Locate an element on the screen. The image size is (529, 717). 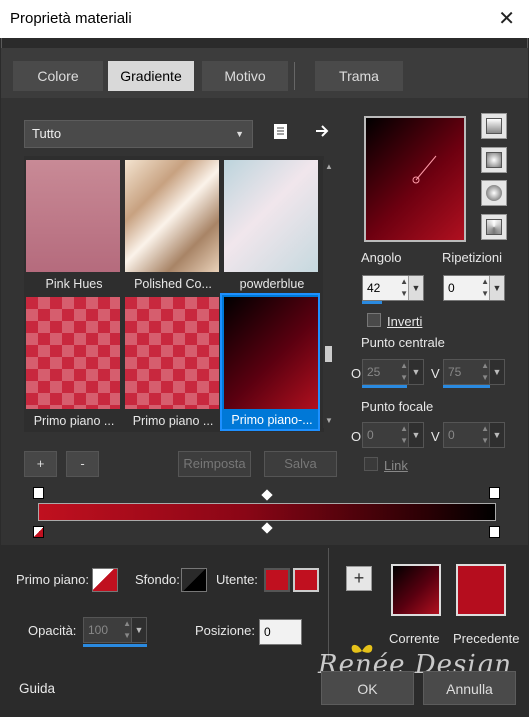
invert-checkbox is located at coordinates (374, 320).